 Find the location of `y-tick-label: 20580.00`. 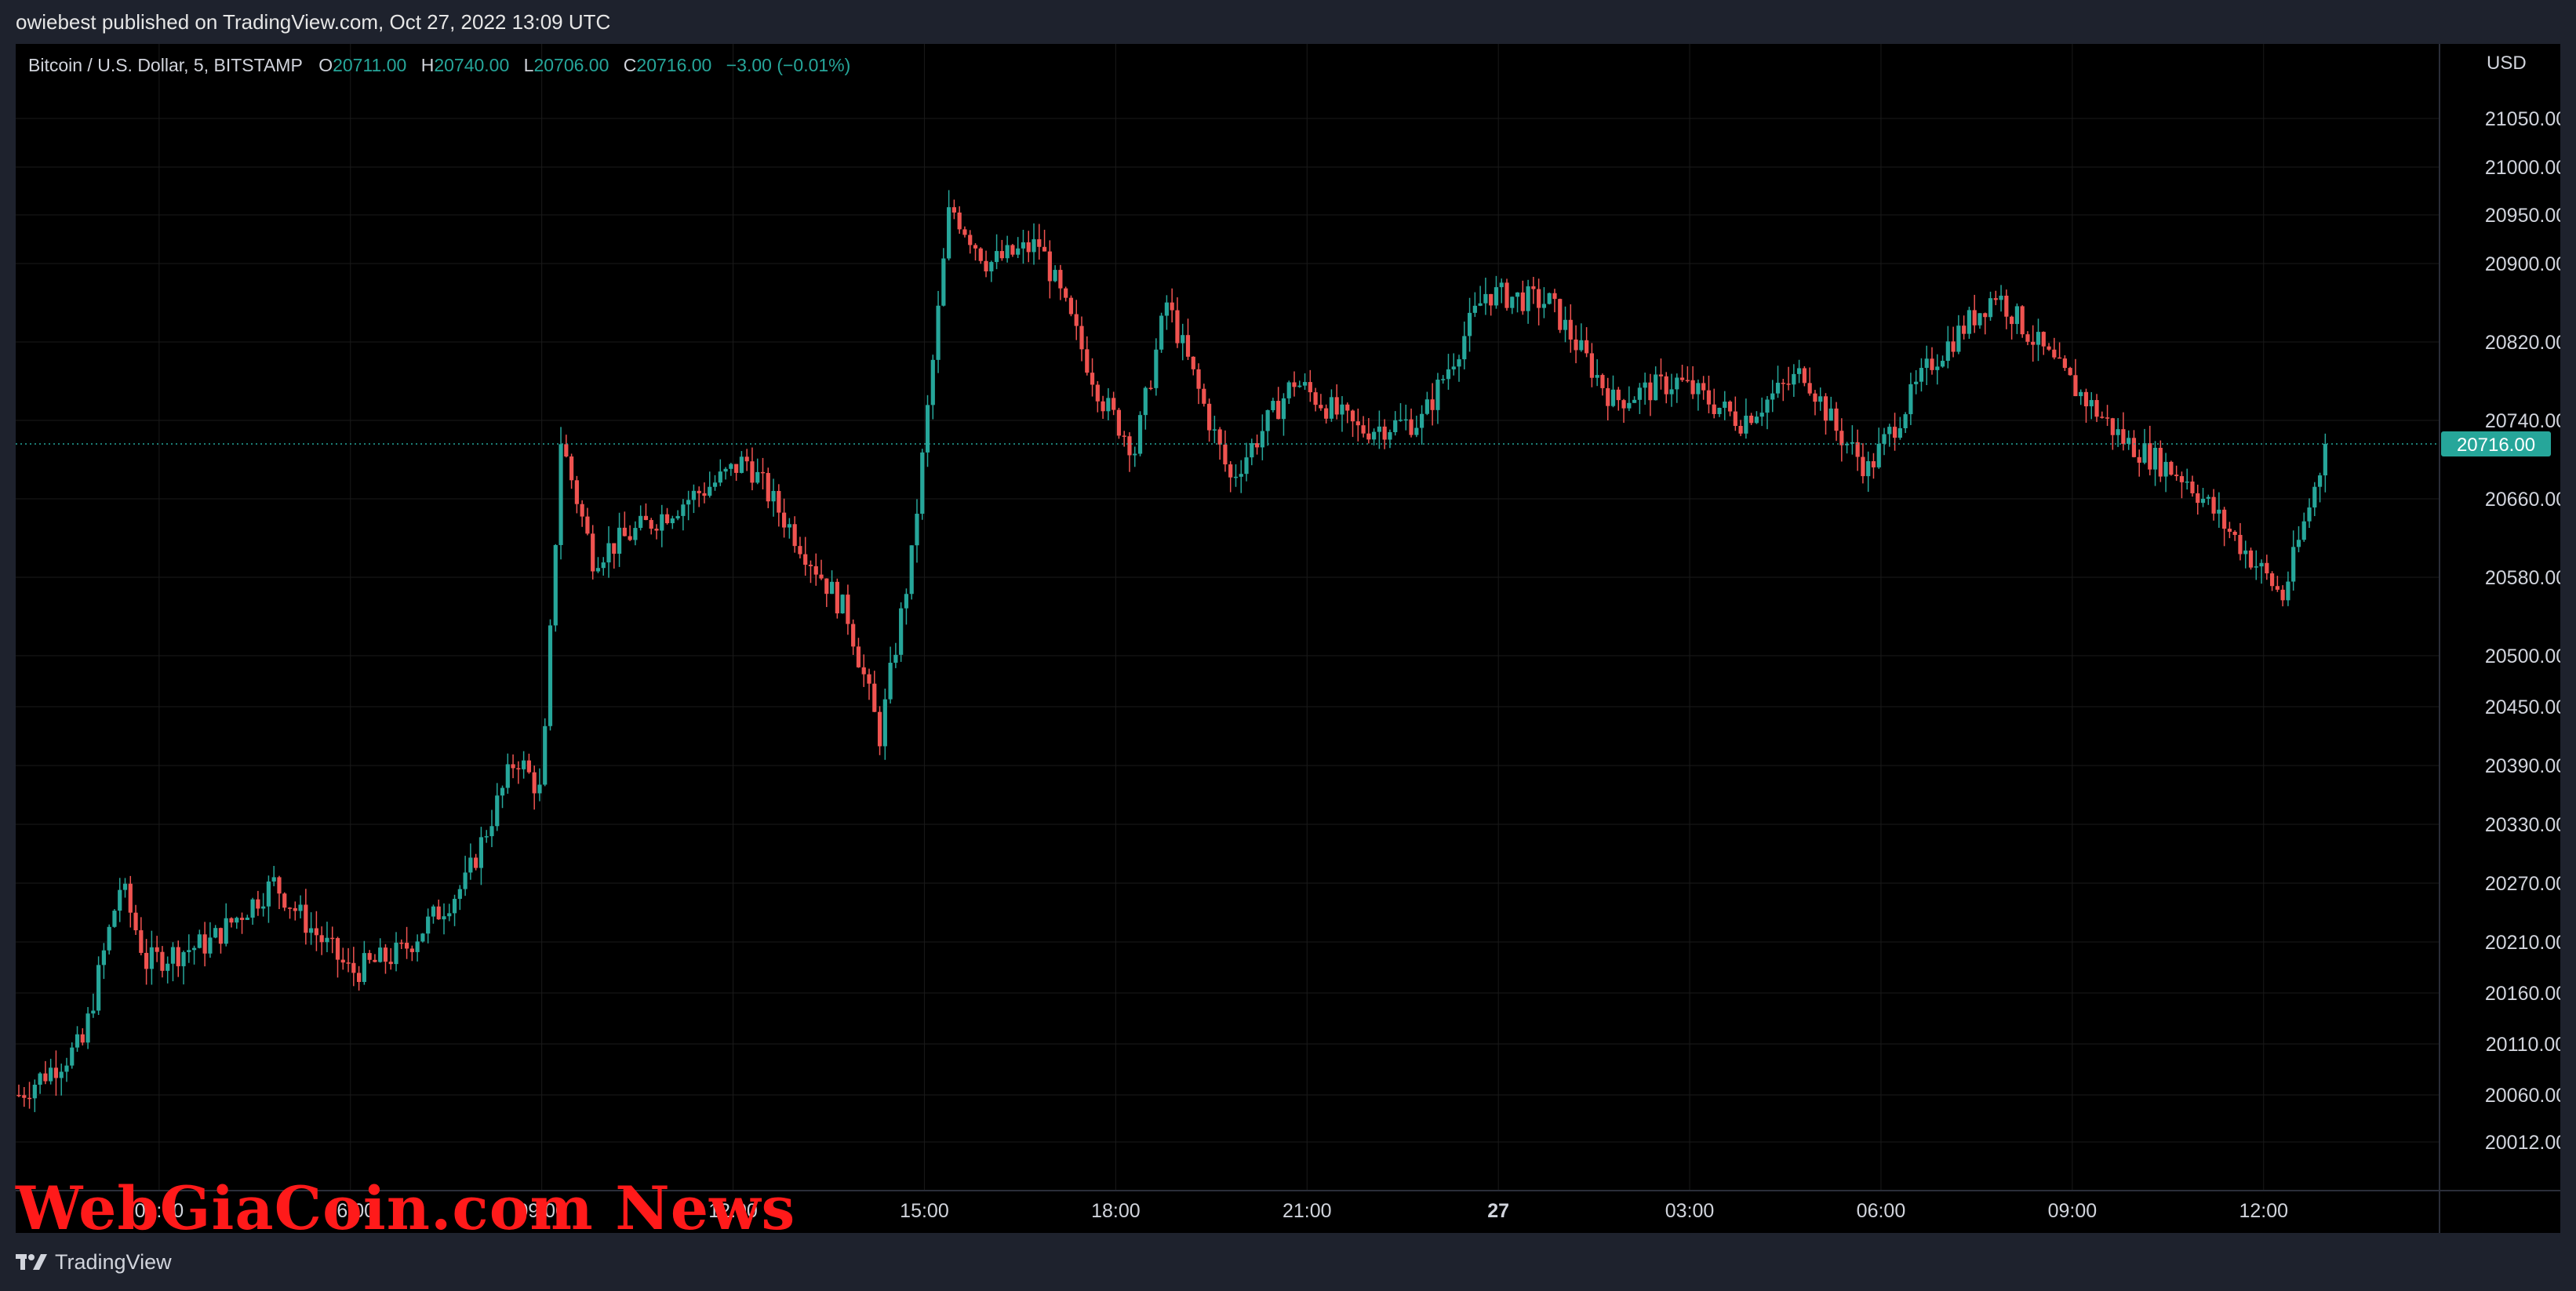

y-tick-label: 20580.00 is located at coordinates (2522, 578).